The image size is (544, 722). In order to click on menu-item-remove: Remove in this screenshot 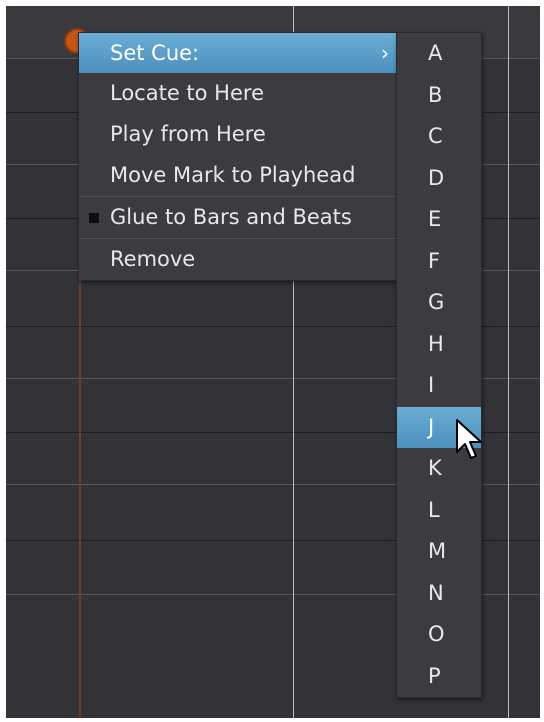, I will do `click(238, 259)`.